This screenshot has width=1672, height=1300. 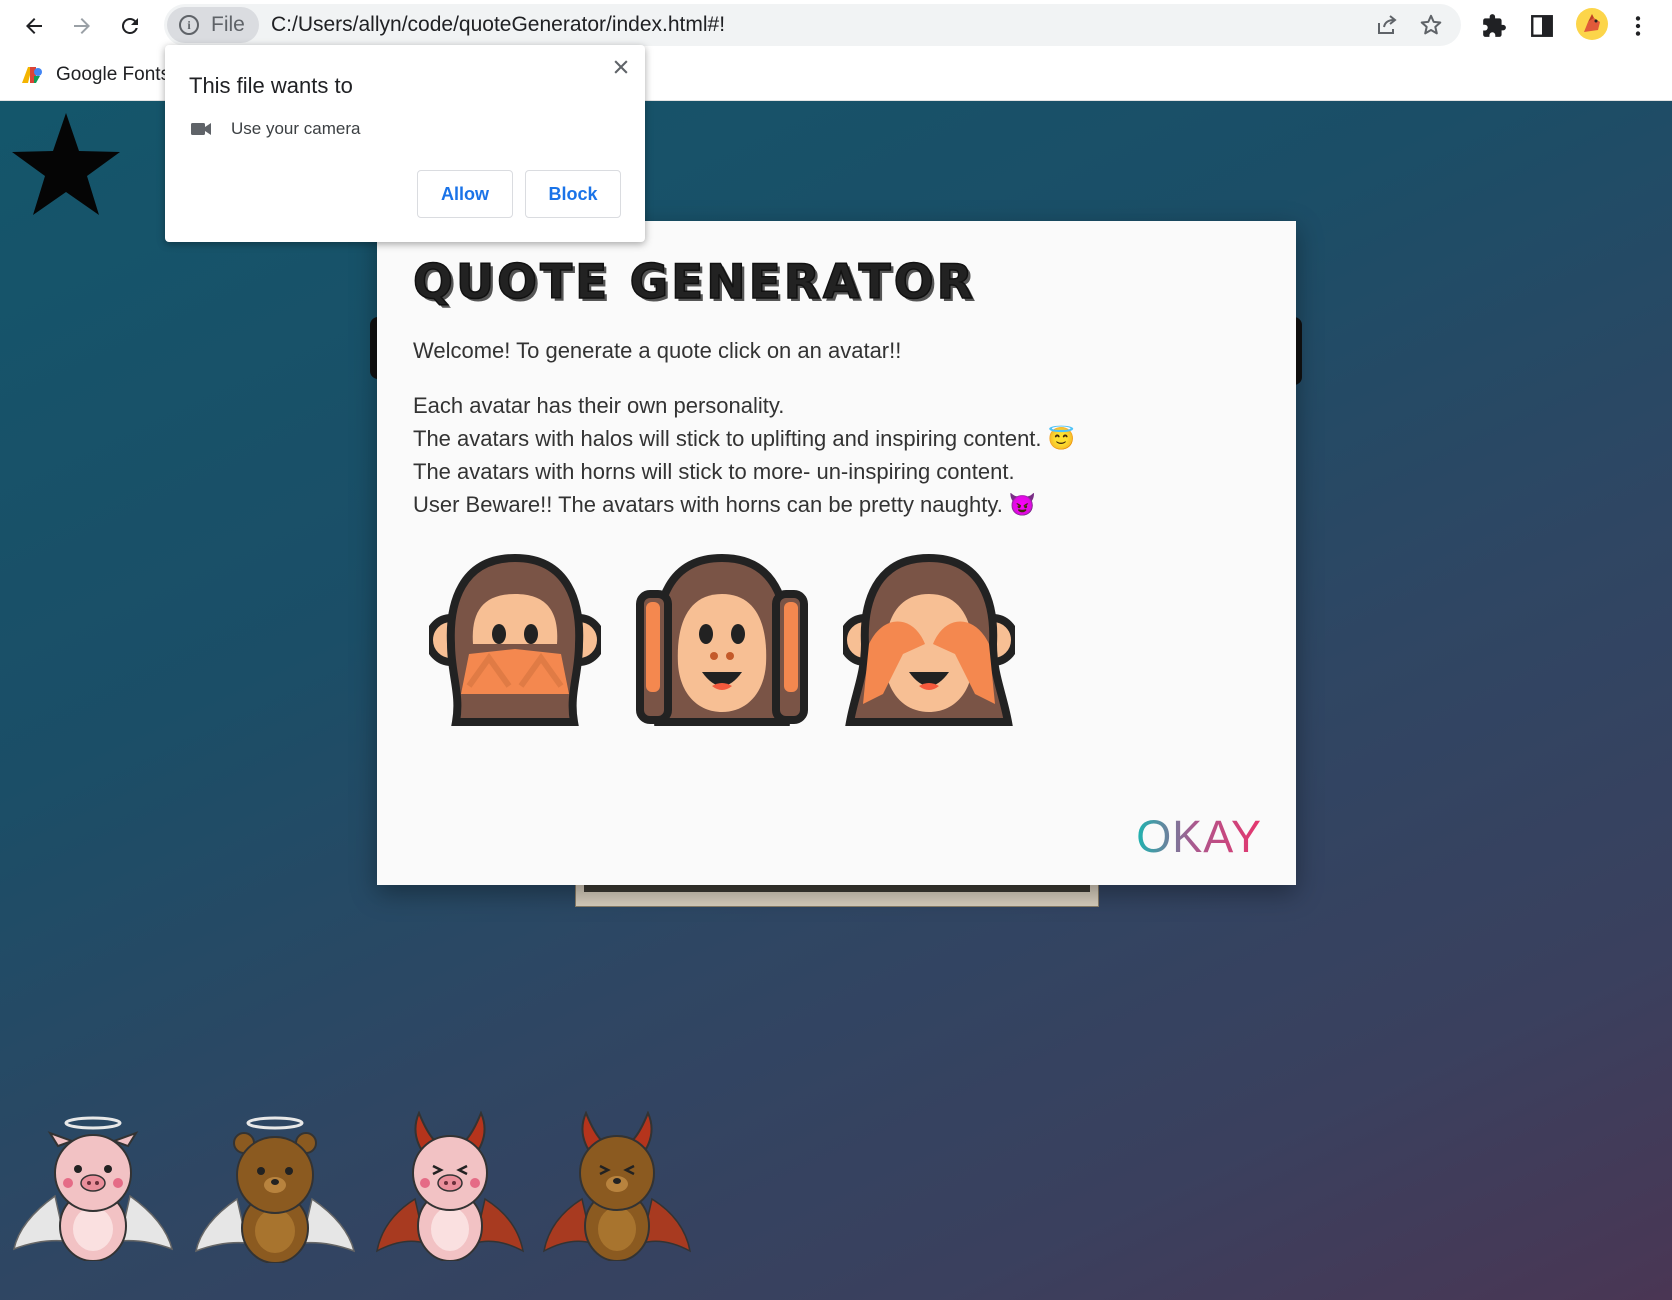 I want to click on bookmark-google-fonts: Google Fonts, so click(x=95, y=75).